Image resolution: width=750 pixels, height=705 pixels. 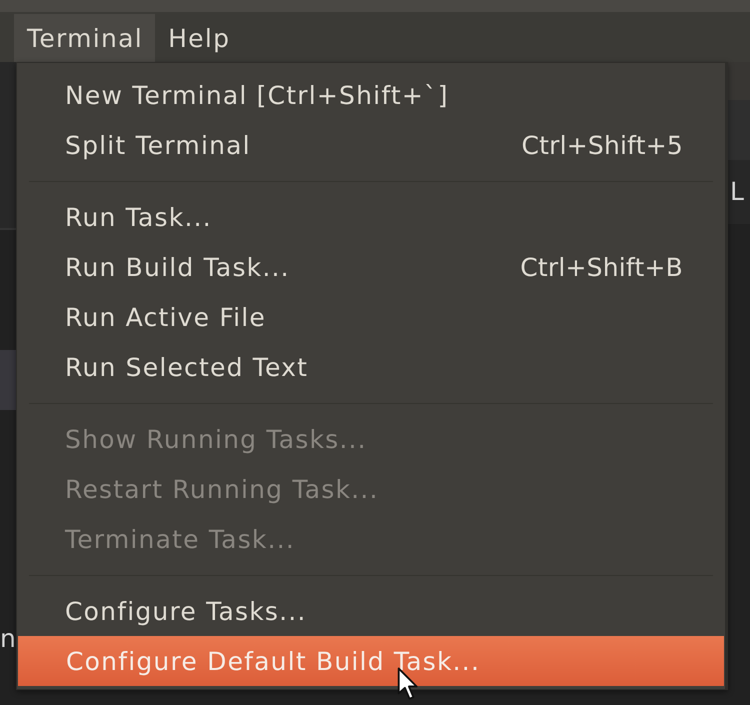 What do you see at coordinates (371, 367) in the screenshot?
I see `menu-item: Run Selected Text` at bounding box center [371, 367].